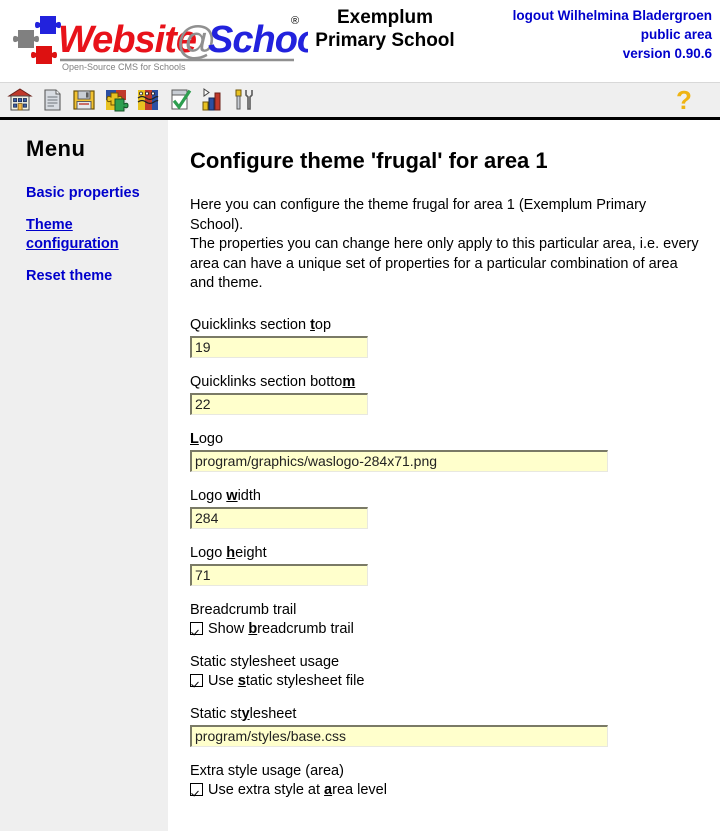 The height and width of the screenshot is (831, 720). What do you see at coordinates (281, 629) in the screenshot?
I see `breadcrumb-trail-checkbox-label: Show breadcrumb trail` at bounding box center [281, 629].